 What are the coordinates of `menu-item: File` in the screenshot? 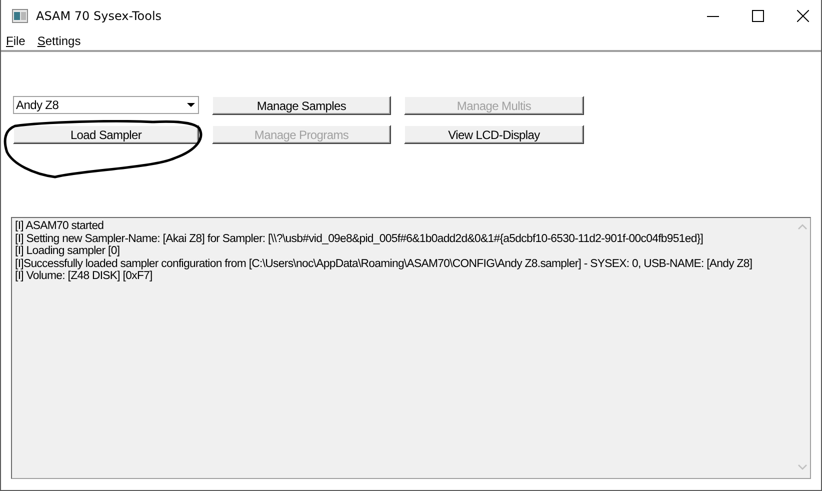 It's located at (16, 41).